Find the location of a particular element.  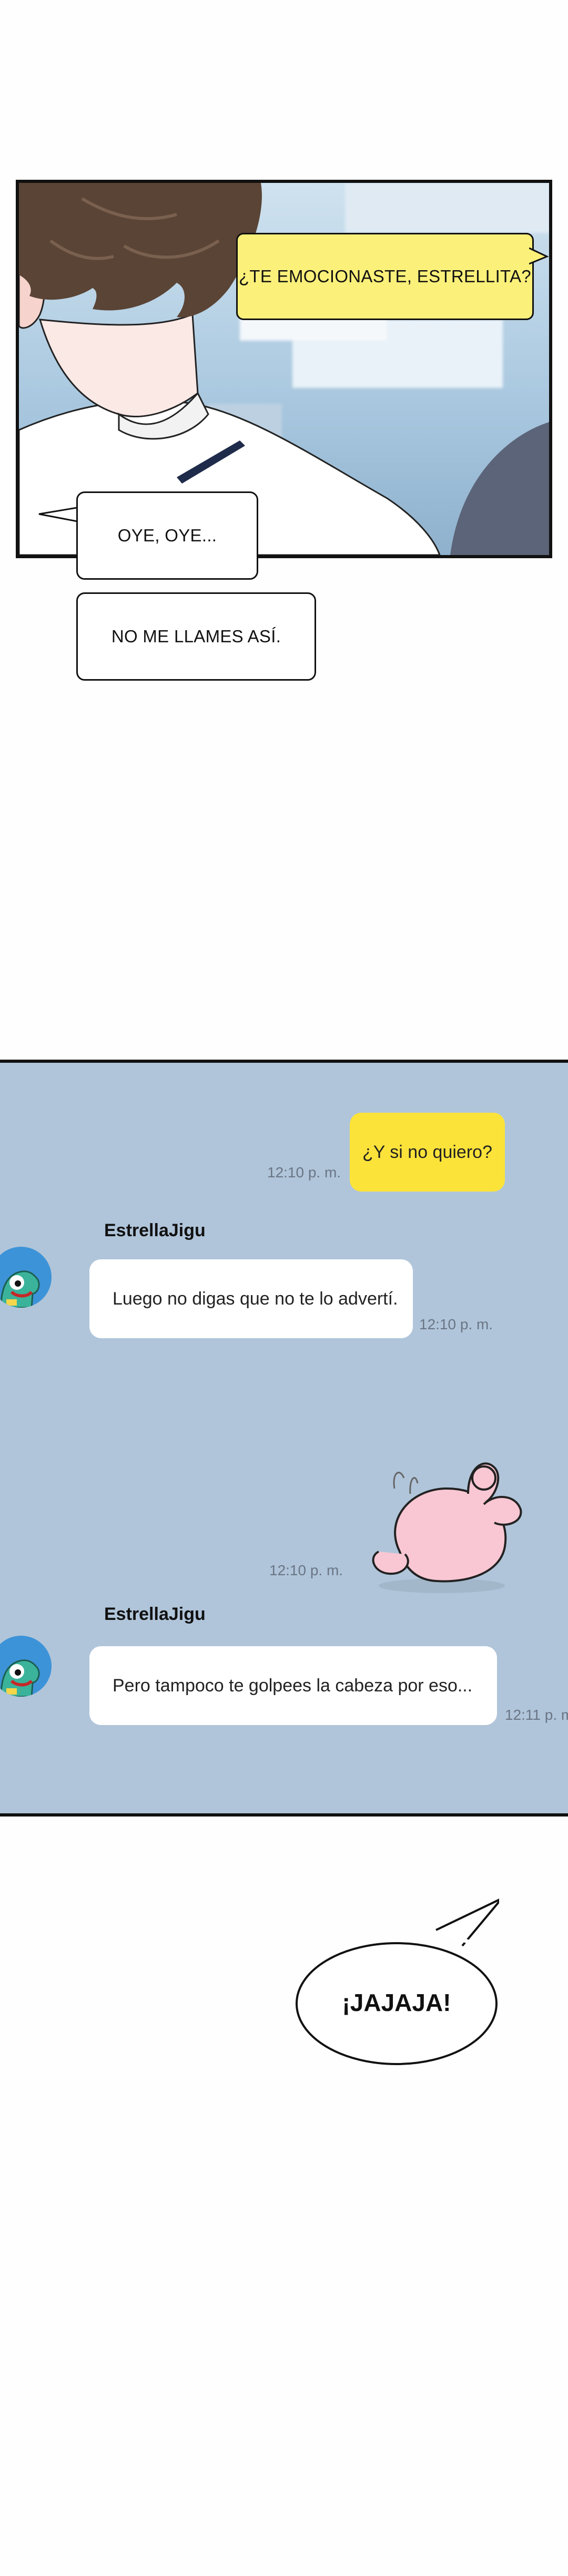

neck is located at coordinates (118, 365).